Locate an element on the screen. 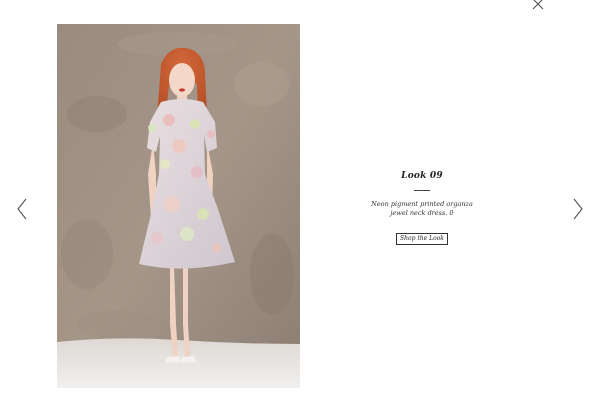 The image size is (600, 400). look-title: Look 09 is located at coordinates (422, 176).